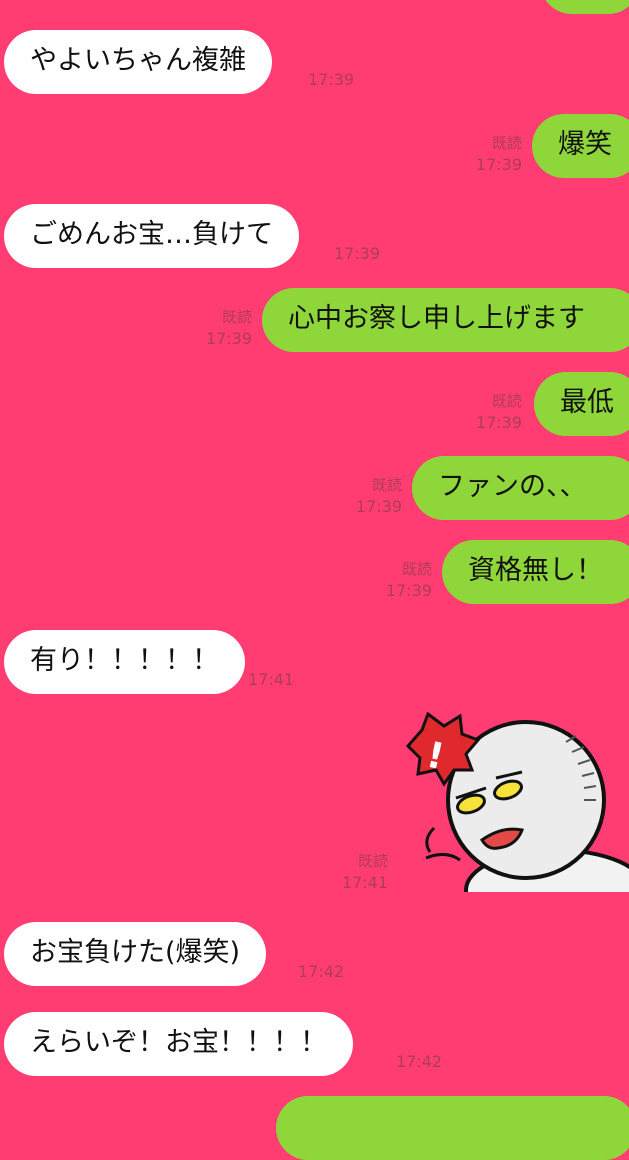  I want to click on message-text: 心中お察し申し上げます, so click(436, 318).